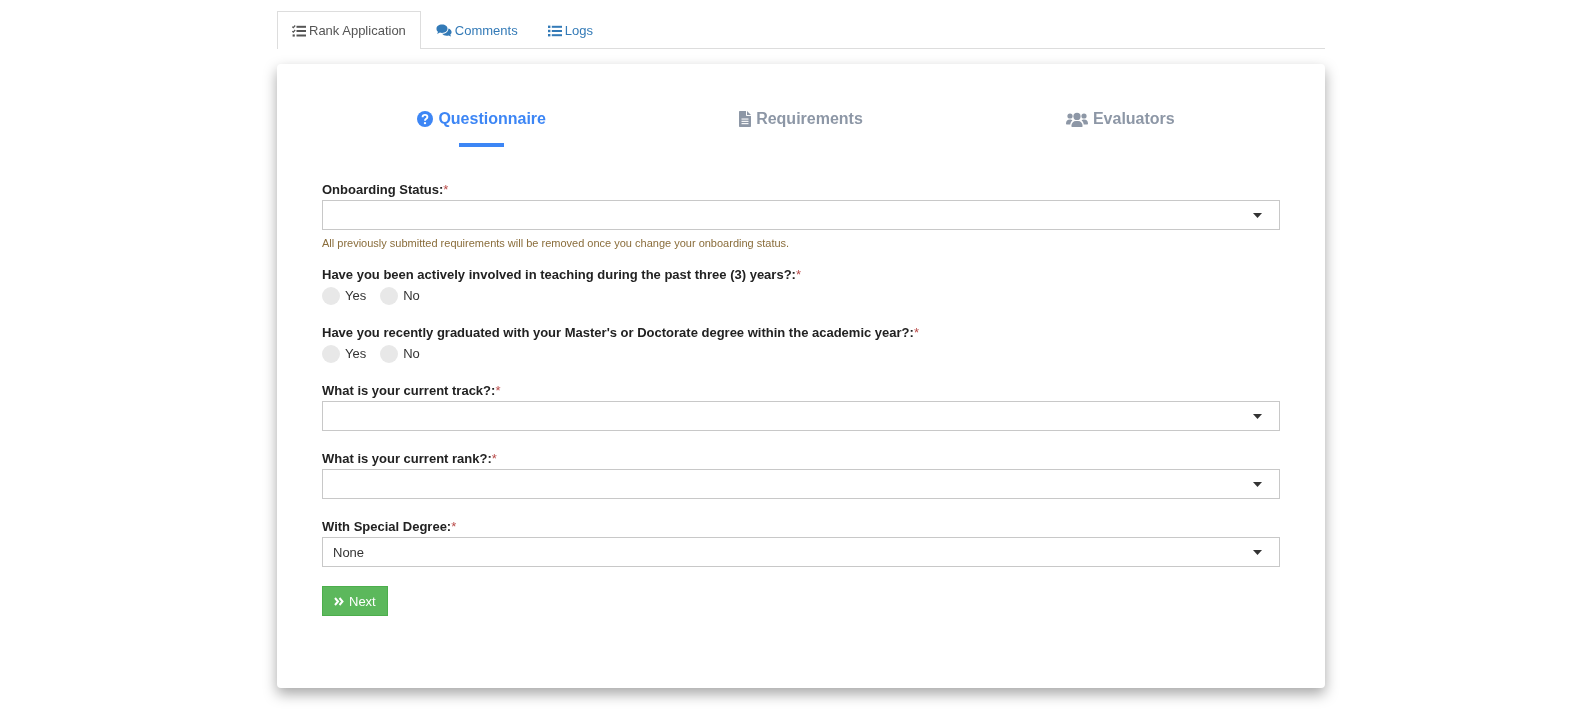 The height and width of the screenshot is (710, 1586). What do you see at coordinates (383, 189) in the screenshot?
I see `field-label: Onboarding Status:` at bounding box center [383, 189].